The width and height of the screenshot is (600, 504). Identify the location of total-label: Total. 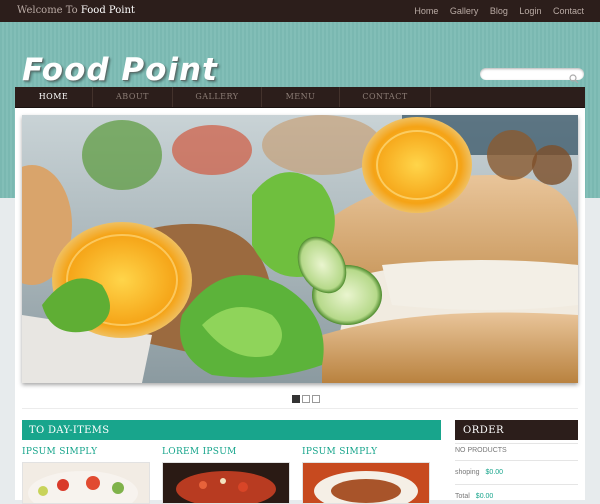
(462, 496).